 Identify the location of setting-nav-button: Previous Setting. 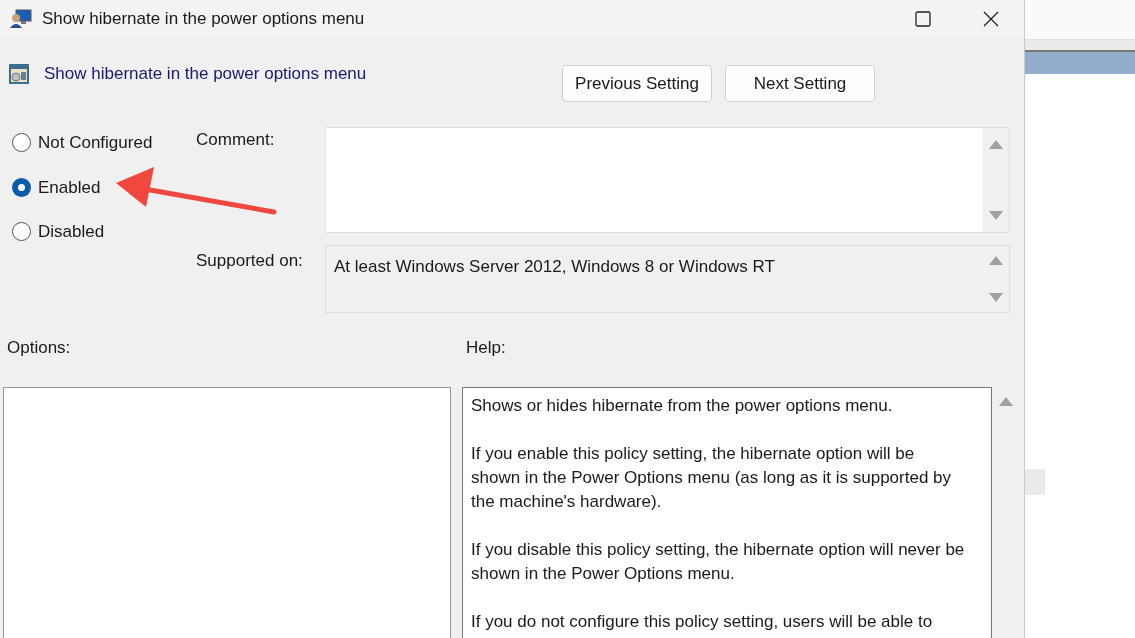
(637, 83).